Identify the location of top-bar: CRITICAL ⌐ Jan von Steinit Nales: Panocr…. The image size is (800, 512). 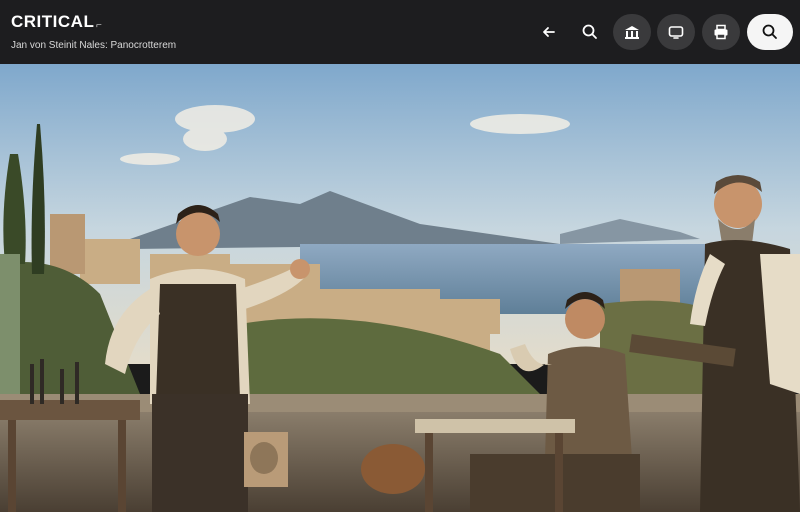
(400, 32).